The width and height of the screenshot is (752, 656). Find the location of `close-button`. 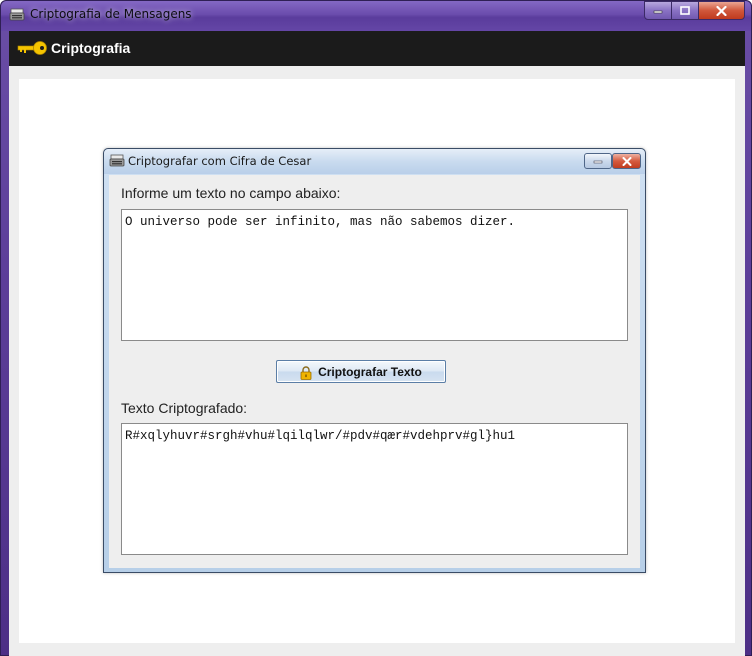

close-button is located at coordinates (721, 10).